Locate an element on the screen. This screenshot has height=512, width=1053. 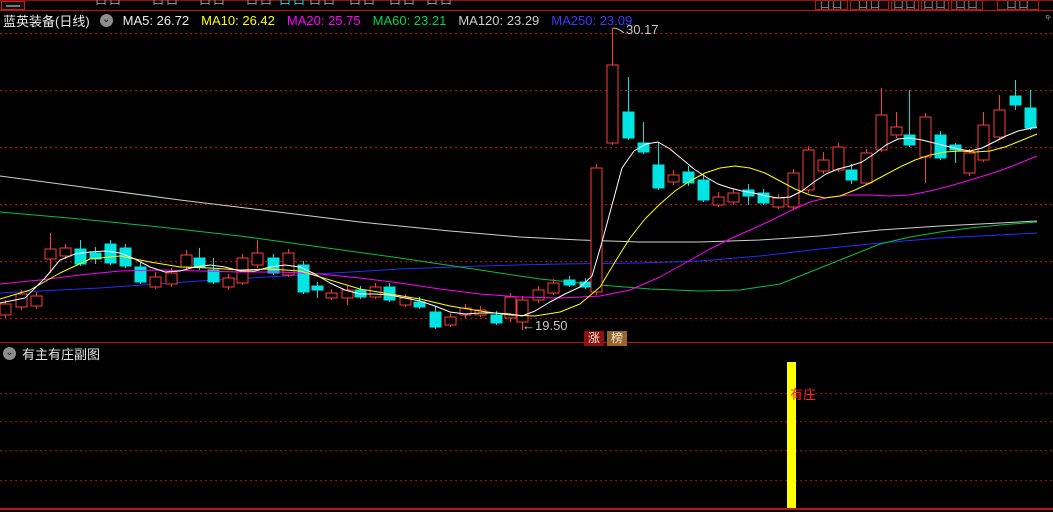
low-price-label: ←19.50 is located at coordinates (545, 325).